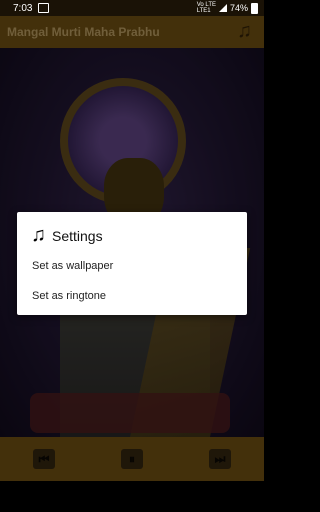 Image resolution: width=320 pixels, height=512 pixels. What do you see at coordinates (69, 296) in the screenshot?
I see `set-ringtone-option: Set as ringtone` at bounding box center [69, 296].